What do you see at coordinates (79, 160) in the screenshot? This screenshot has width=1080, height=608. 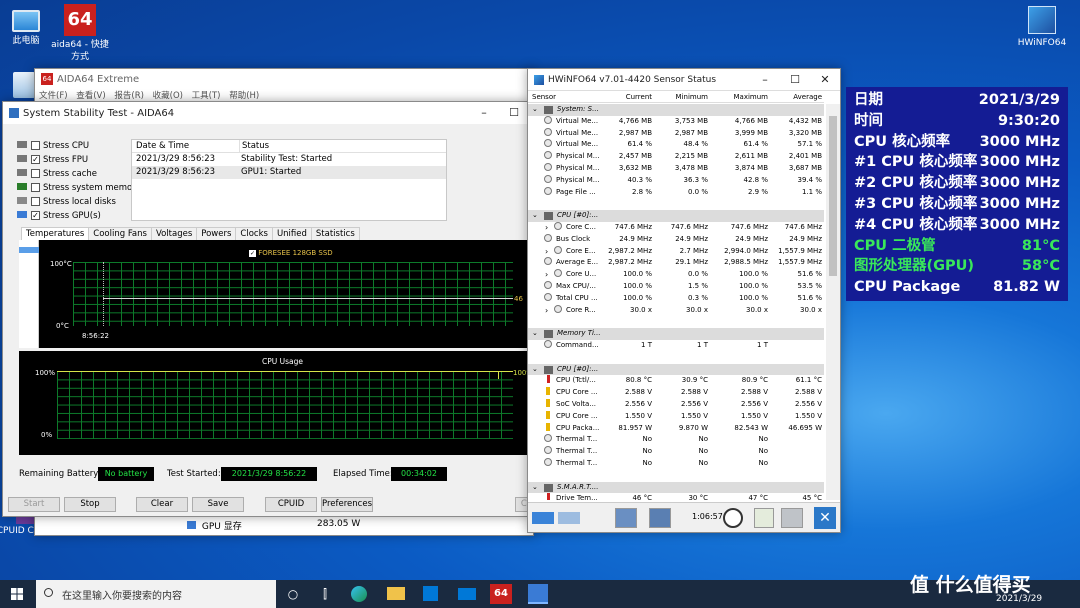 I see `stress-fpu-option: ✓ Stress FPU` at bounding box center [79, 160].